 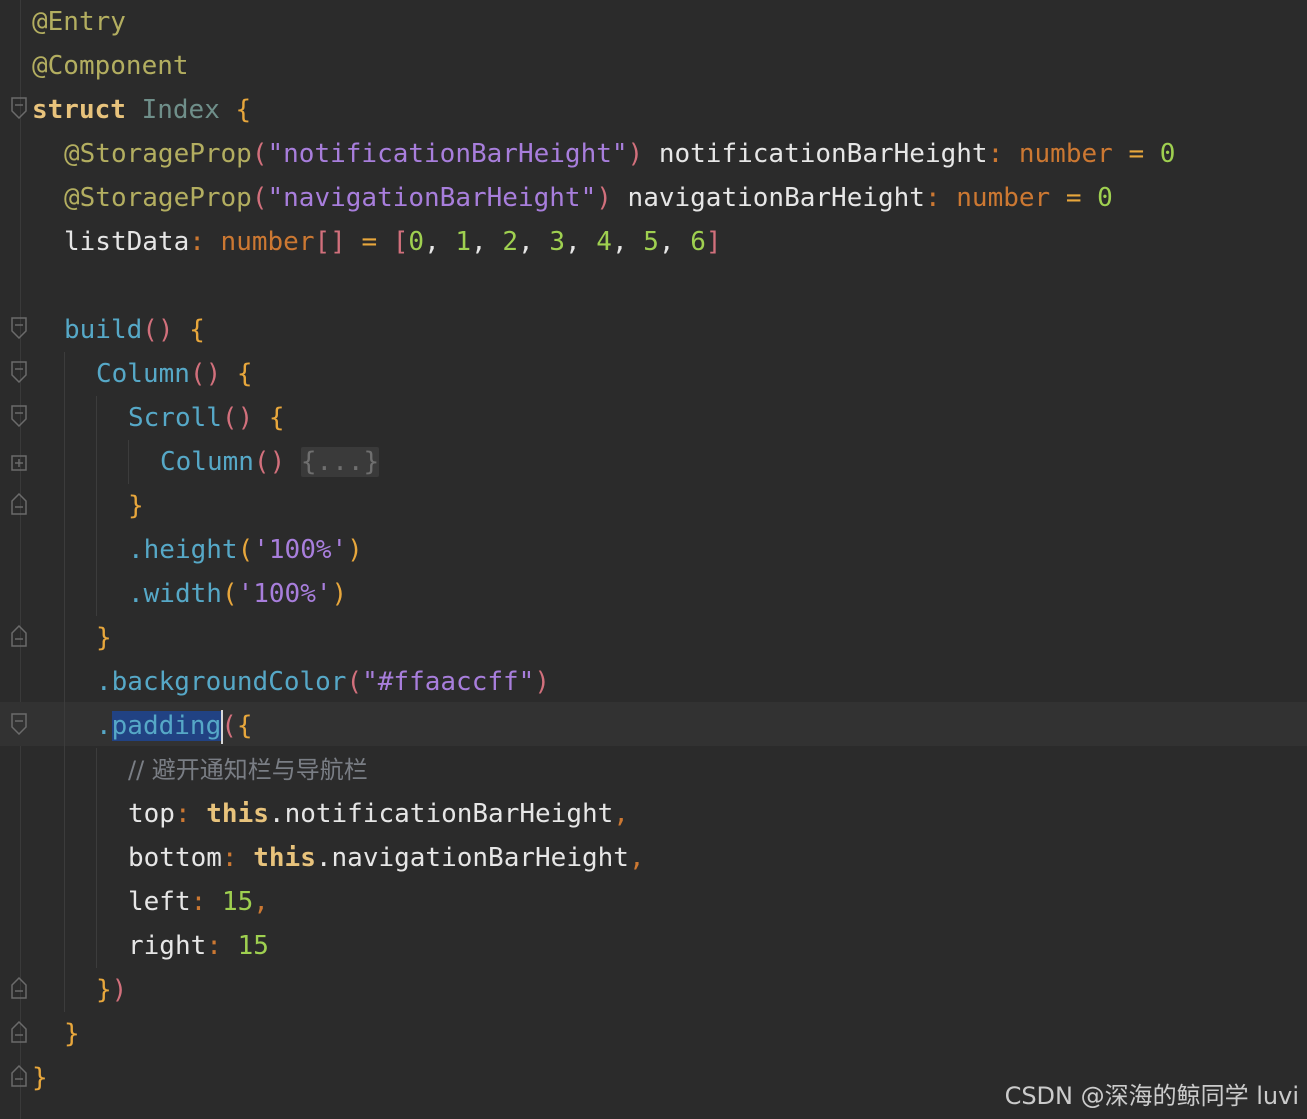 I want to click on string-token: "navigationBarHeight", so click(x=432, y=198).